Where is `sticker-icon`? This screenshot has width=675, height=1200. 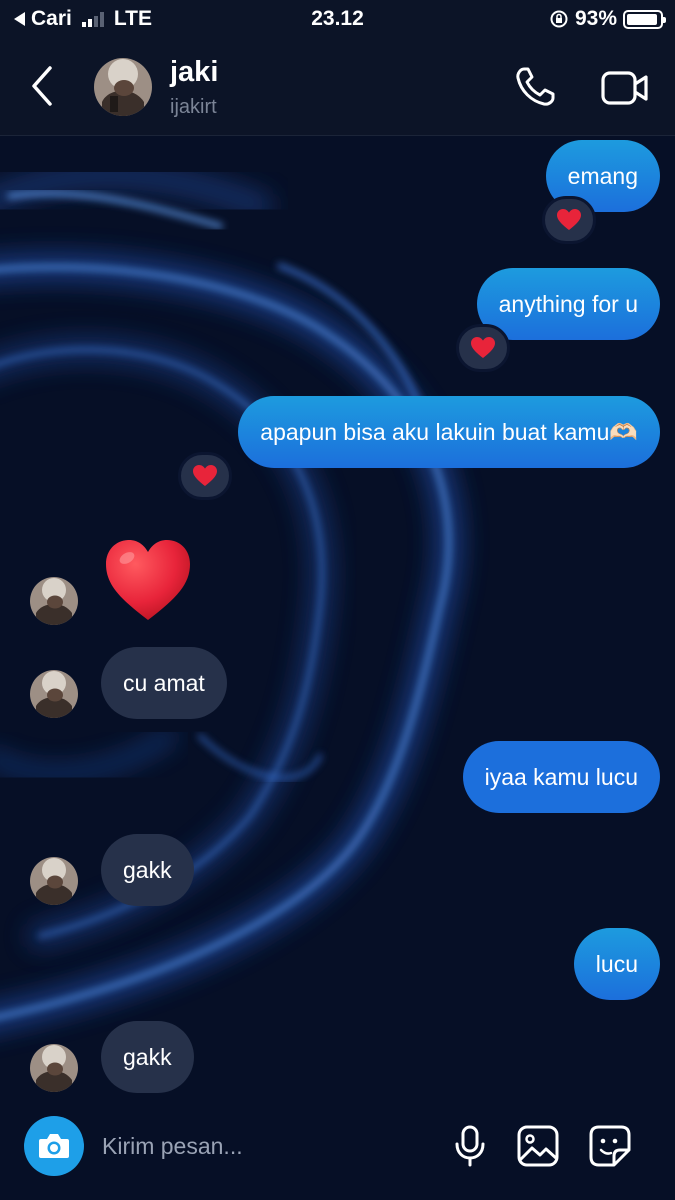
sticker-icon is located at coordinates (610, 1146).